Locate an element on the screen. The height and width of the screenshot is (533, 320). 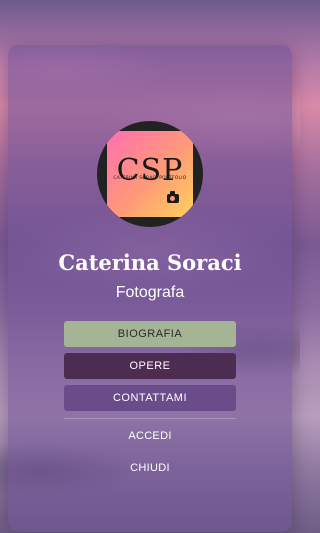
logo: CSP CATERINA SORACI PORTFOLIO is located at coordinates (150, 174).